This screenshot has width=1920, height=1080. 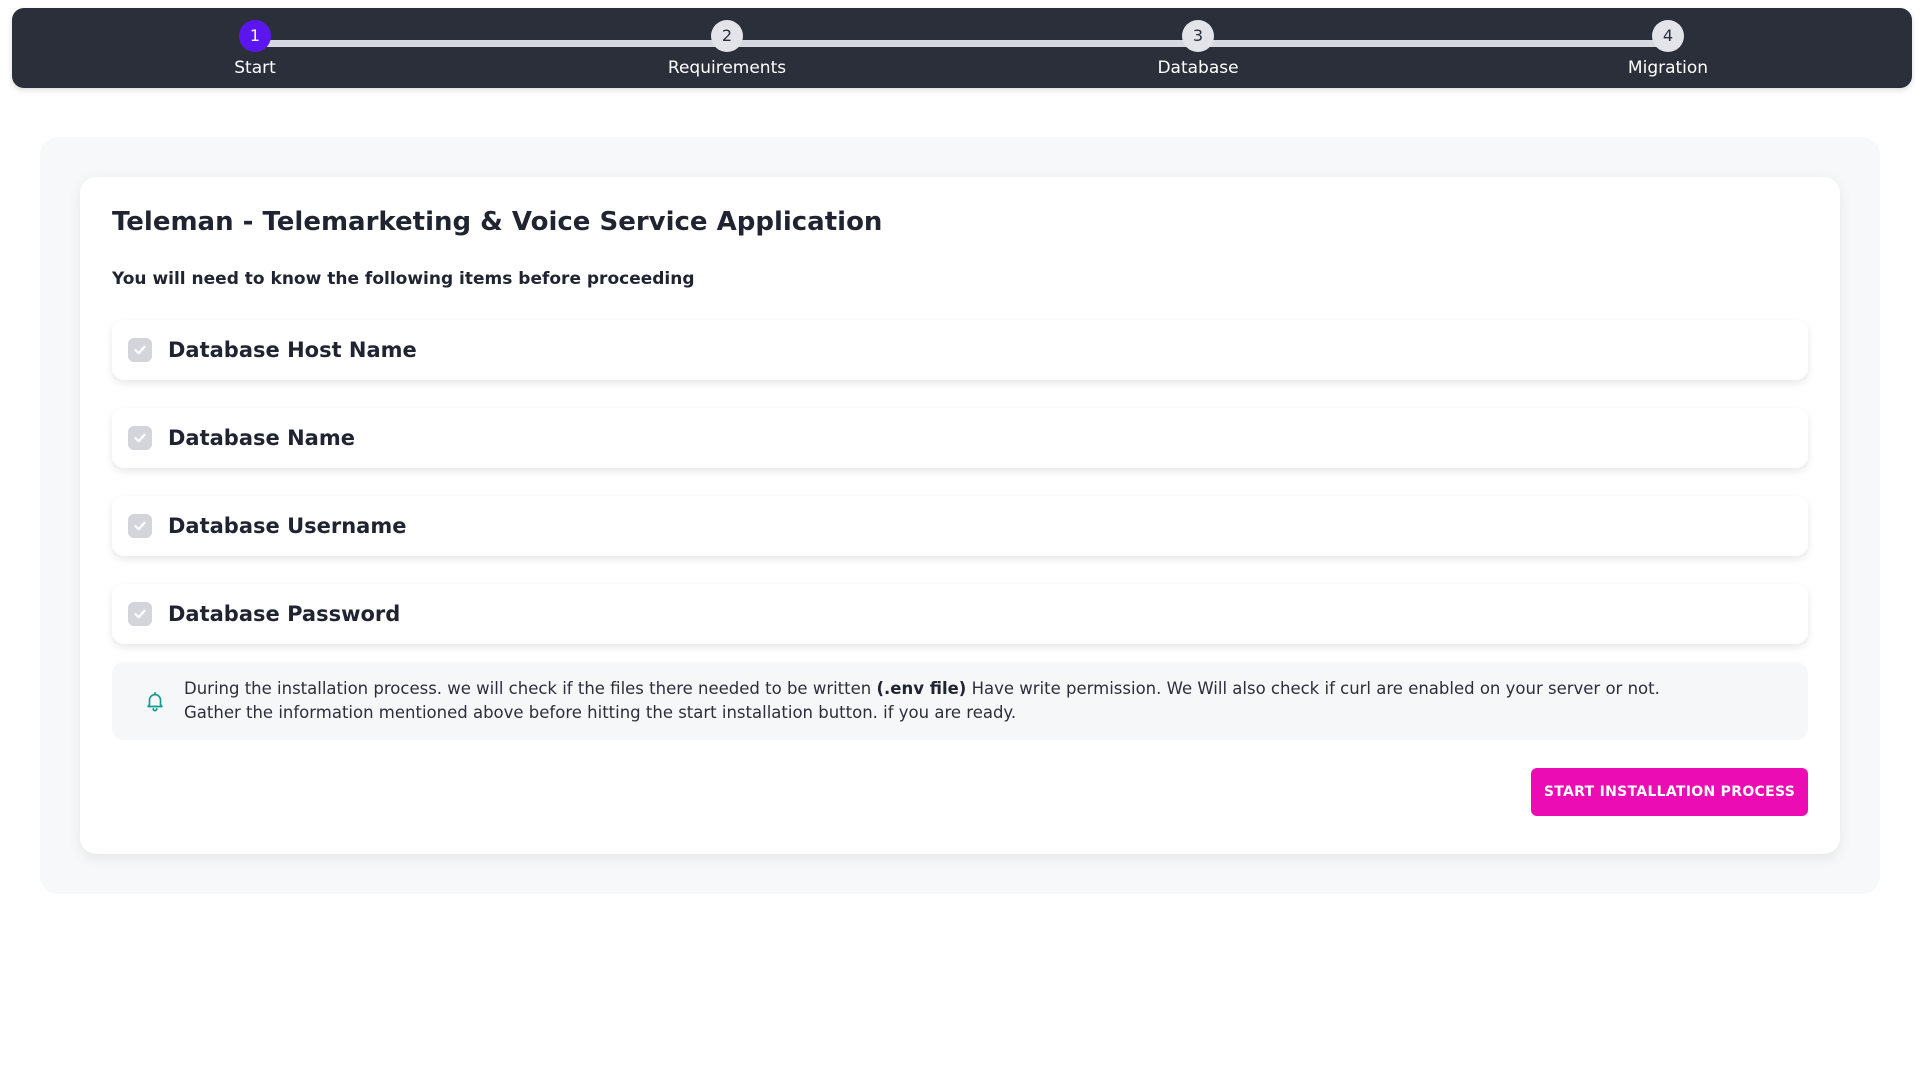 What do you see at coordinates (960, 350) in the screenshot?
I see `requirement-item: Database Host Name` at bounding box center [960, 350].